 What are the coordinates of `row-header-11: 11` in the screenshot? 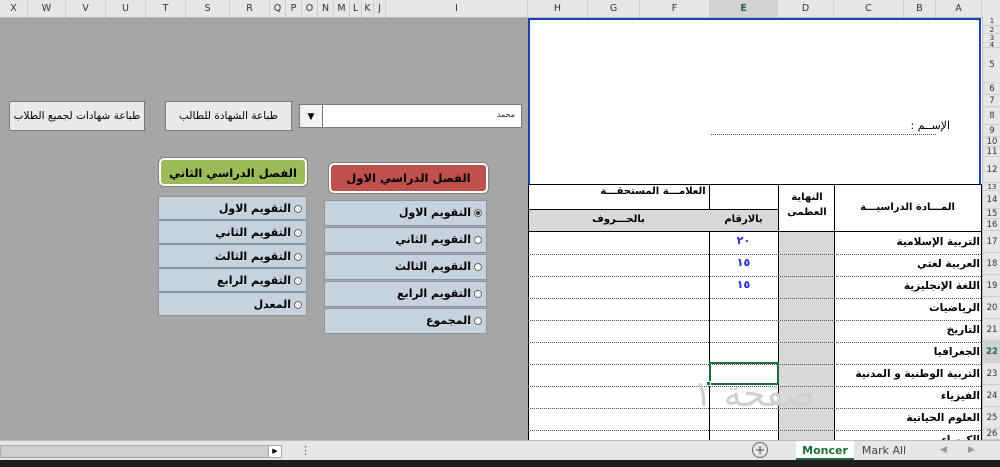 It's located at (991, 152).